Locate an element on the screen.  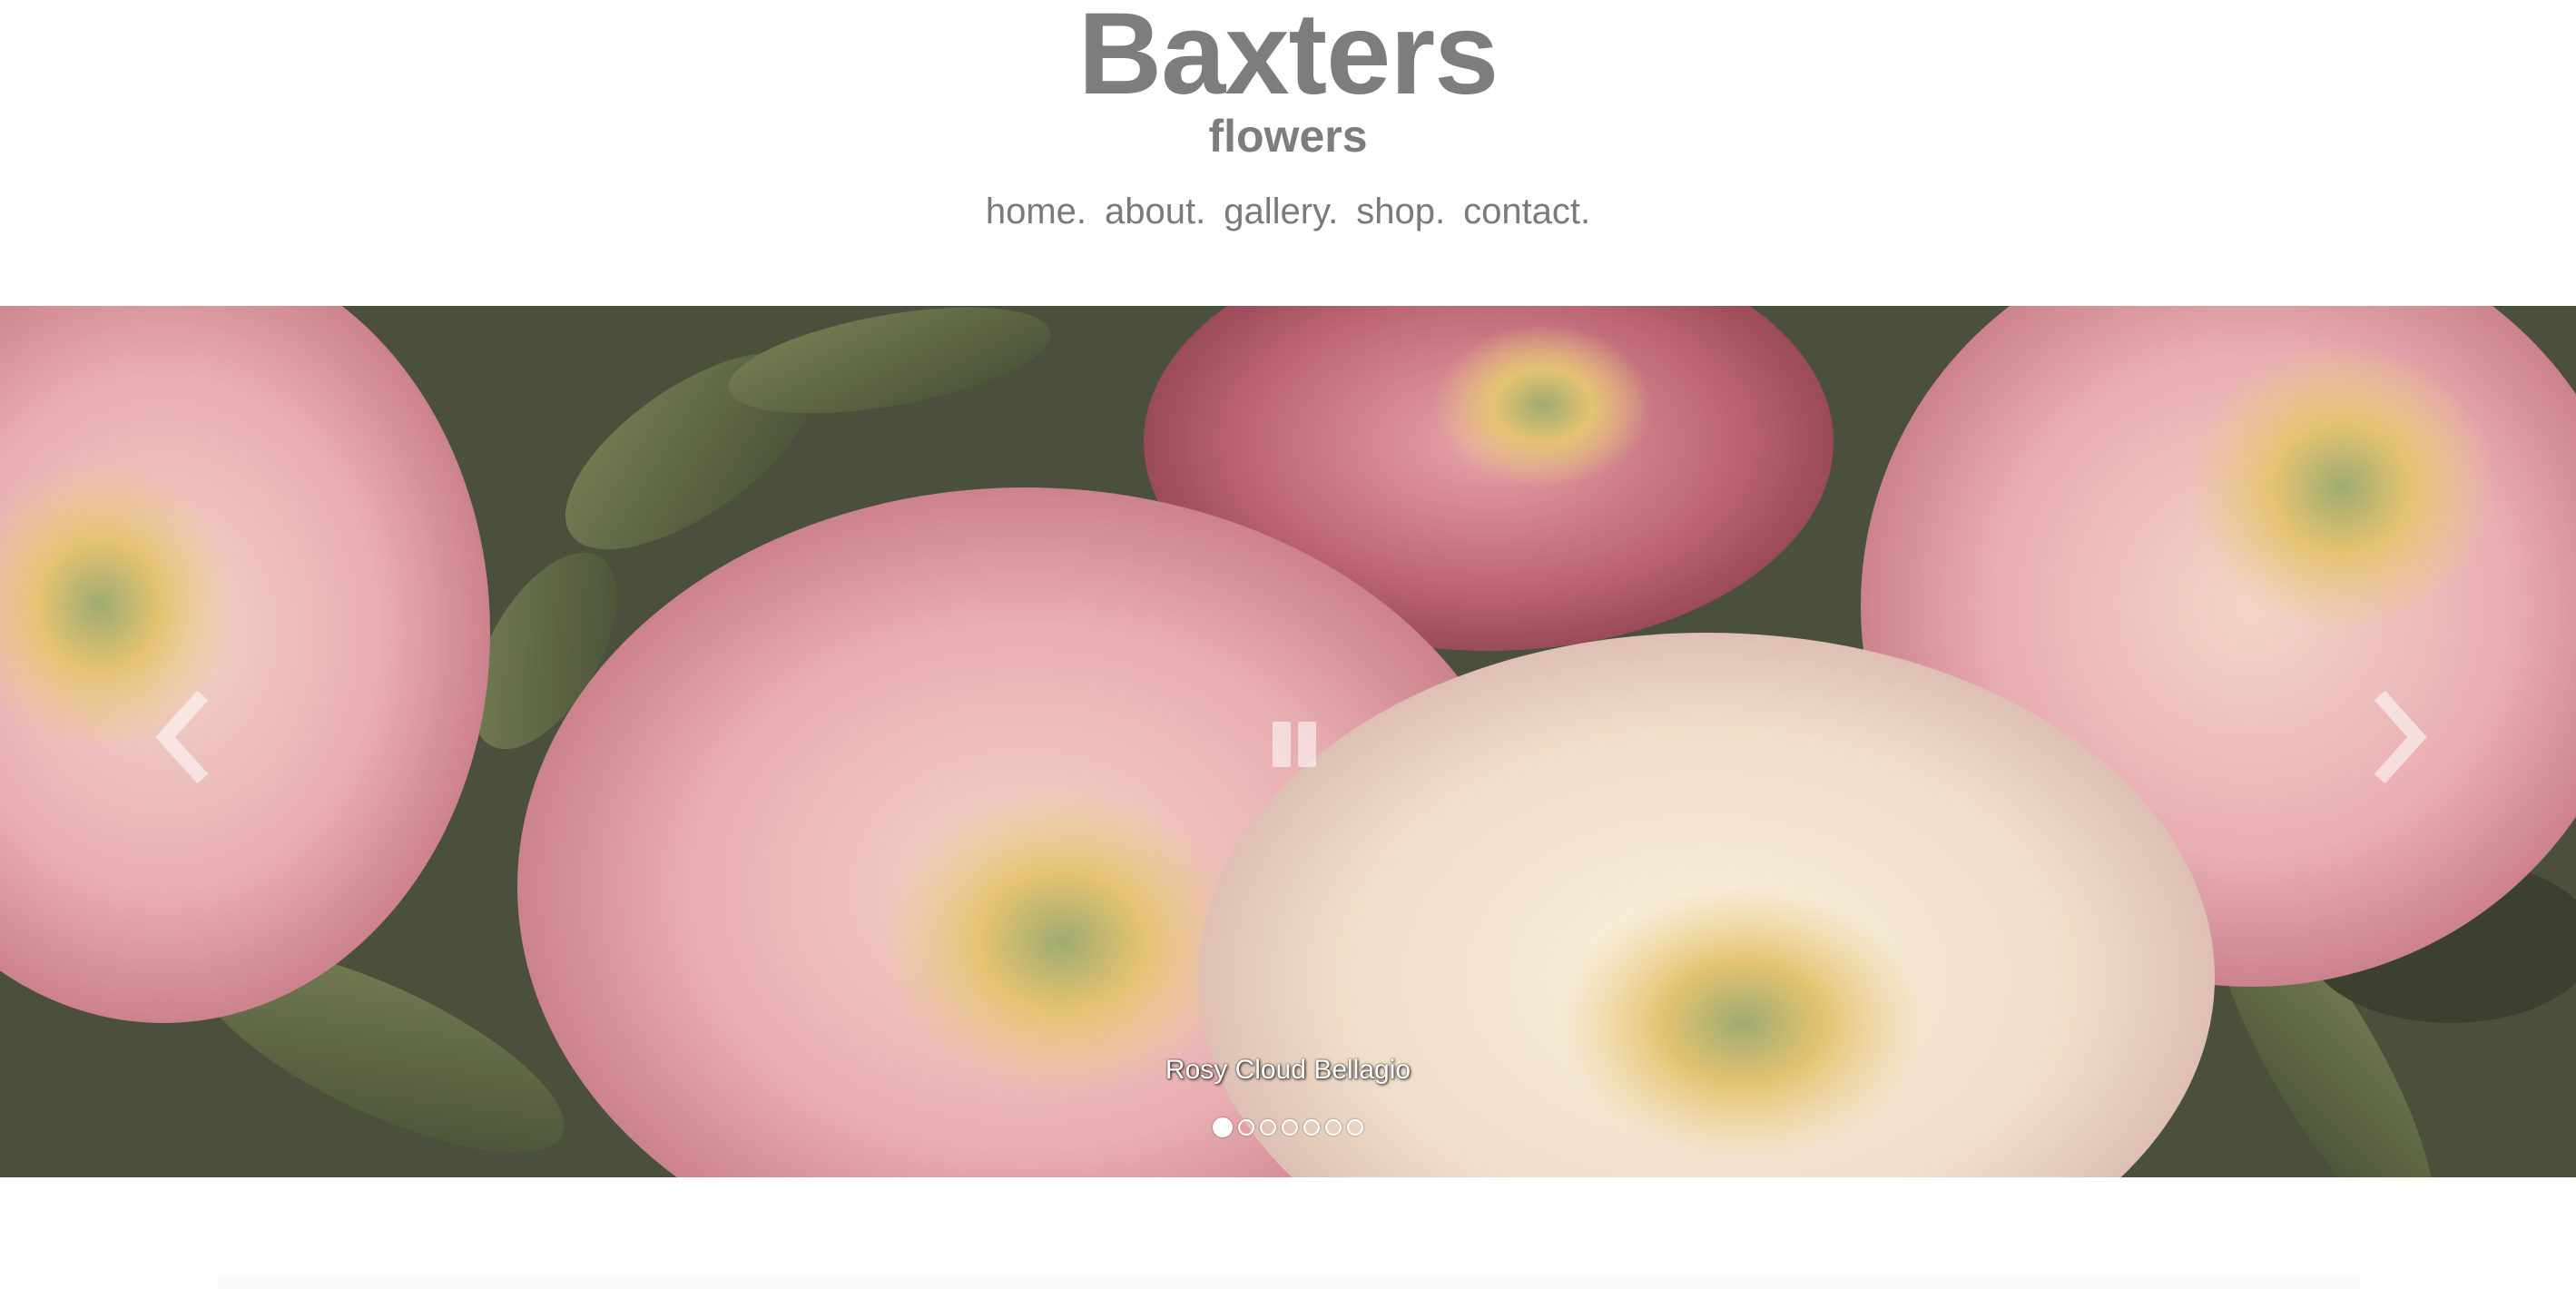
chevron-left-icon is located at coordinates (182, 737).